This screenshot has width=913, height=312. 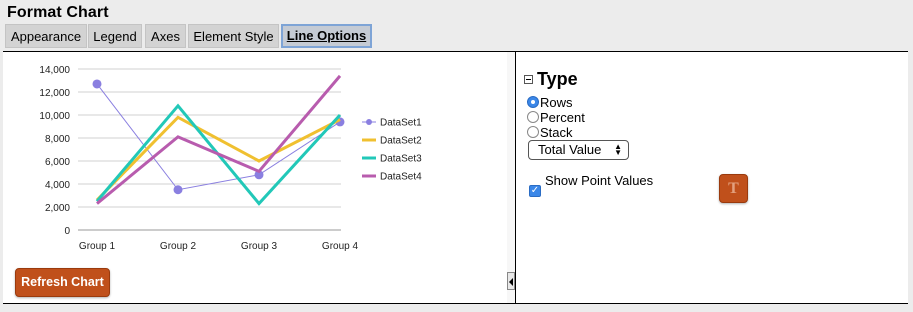 I want to click on legend-label: DataSet2, so click(x=401, y=141).